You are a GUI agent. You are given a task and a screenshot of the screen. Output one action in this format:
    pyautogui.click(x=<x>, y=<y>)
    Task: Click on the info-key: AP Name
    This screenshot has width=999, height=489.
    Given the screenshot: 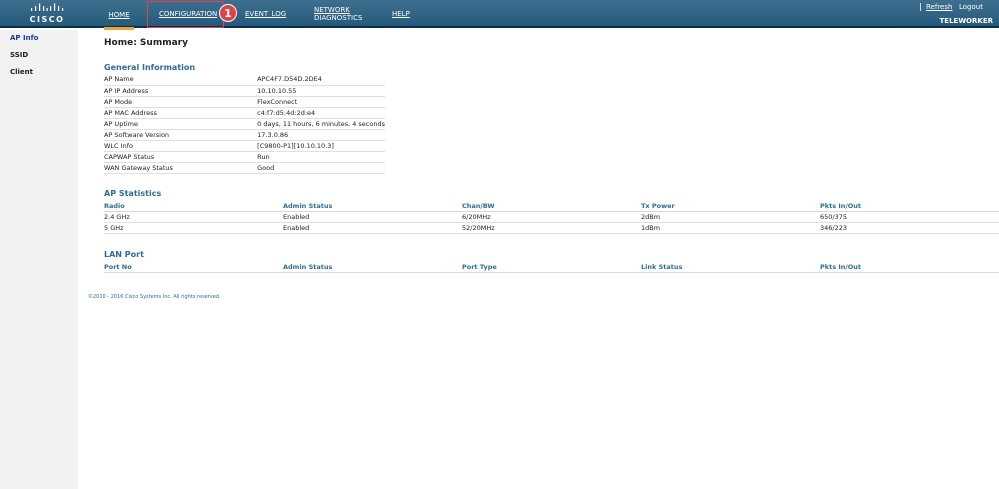 What is the action you would take?
    pyautogui.click(x=181, y=80)
    